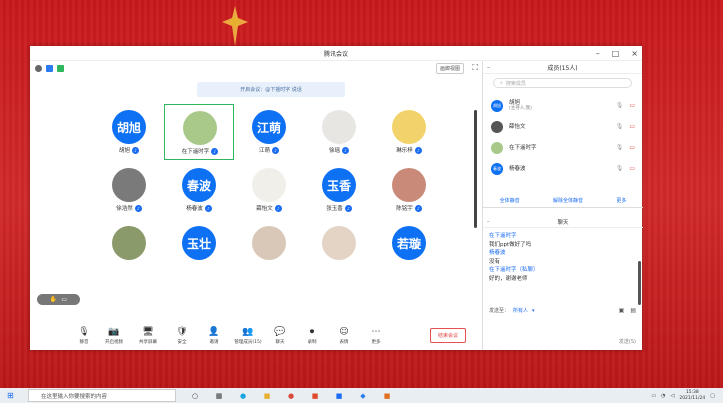 The image size is (723, 403). Describe the element at coordinates (199, 190) in the screenshot. I see `participant-tile: 春波 杨春波 ♪` at that location.